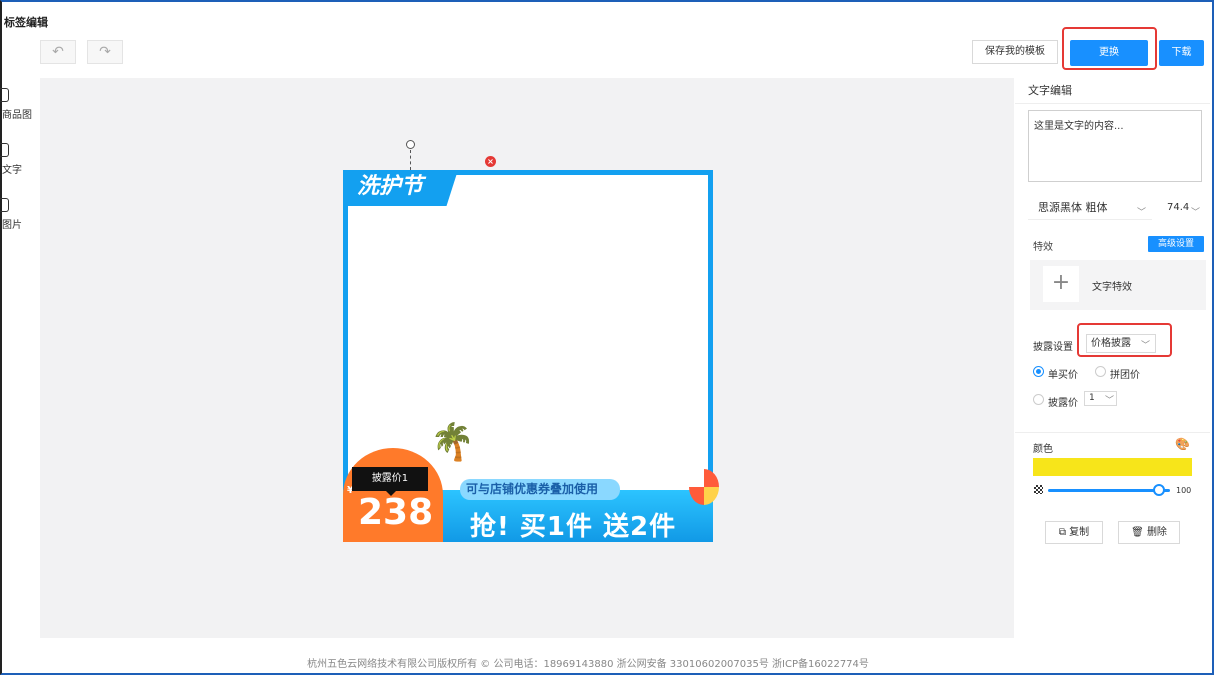 This screenshot has height=675, width=1214. Describe the element at coordinates (1112, 287) in the screenshot. I see `text-effect-label: 文字特效` at that location.